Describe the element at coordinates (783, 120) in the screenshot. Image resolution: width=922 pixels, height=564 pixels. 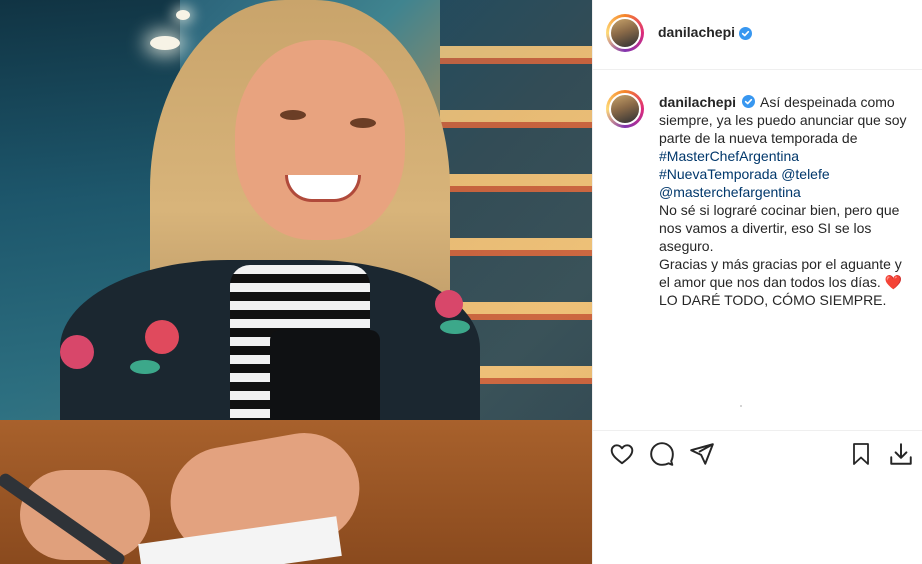
I see `caption-text: siempre, ya les puedo anunciar que soy` at that location.